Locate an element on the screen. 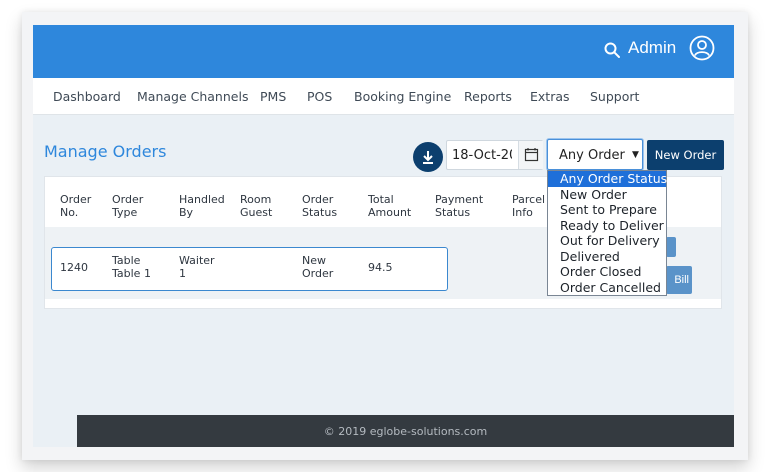 The height and width of the screenshot is (472, 770). nav-item-manage-channels: Manage Channels is located at coordinates (192, 96).